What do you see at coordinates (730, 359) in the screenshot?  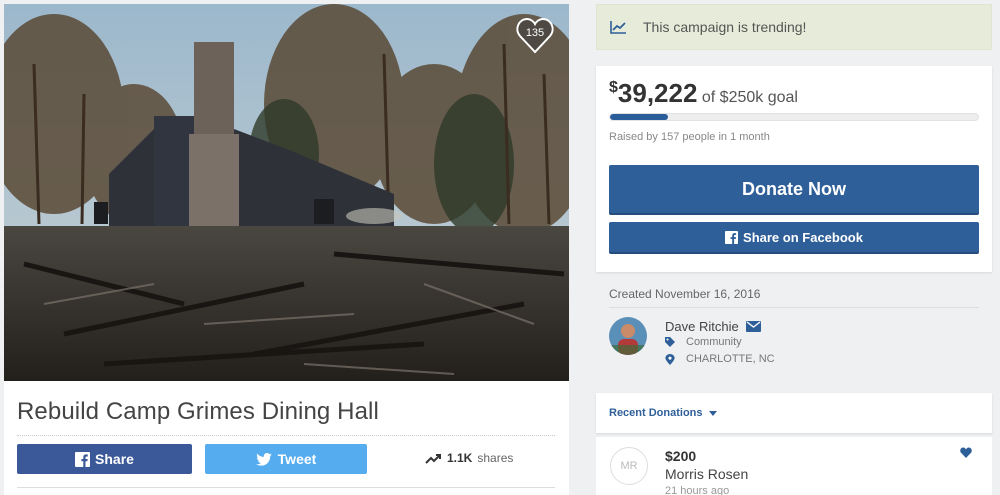 I see `organizer-location: CHARLOTTE, NC` at bounding box center [730, 359].